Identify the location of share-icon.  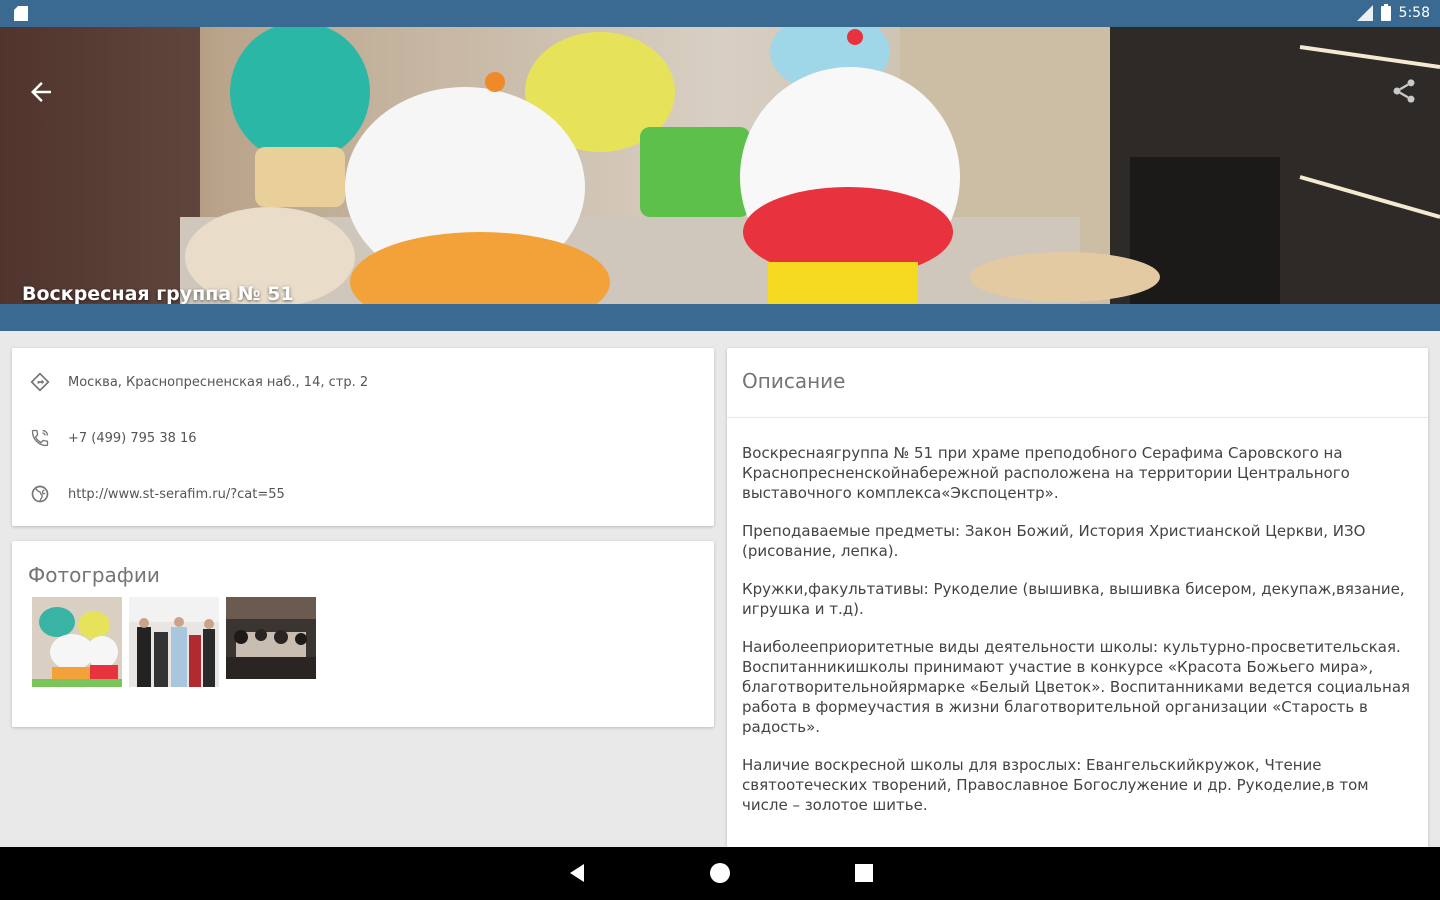
(1404, 91).